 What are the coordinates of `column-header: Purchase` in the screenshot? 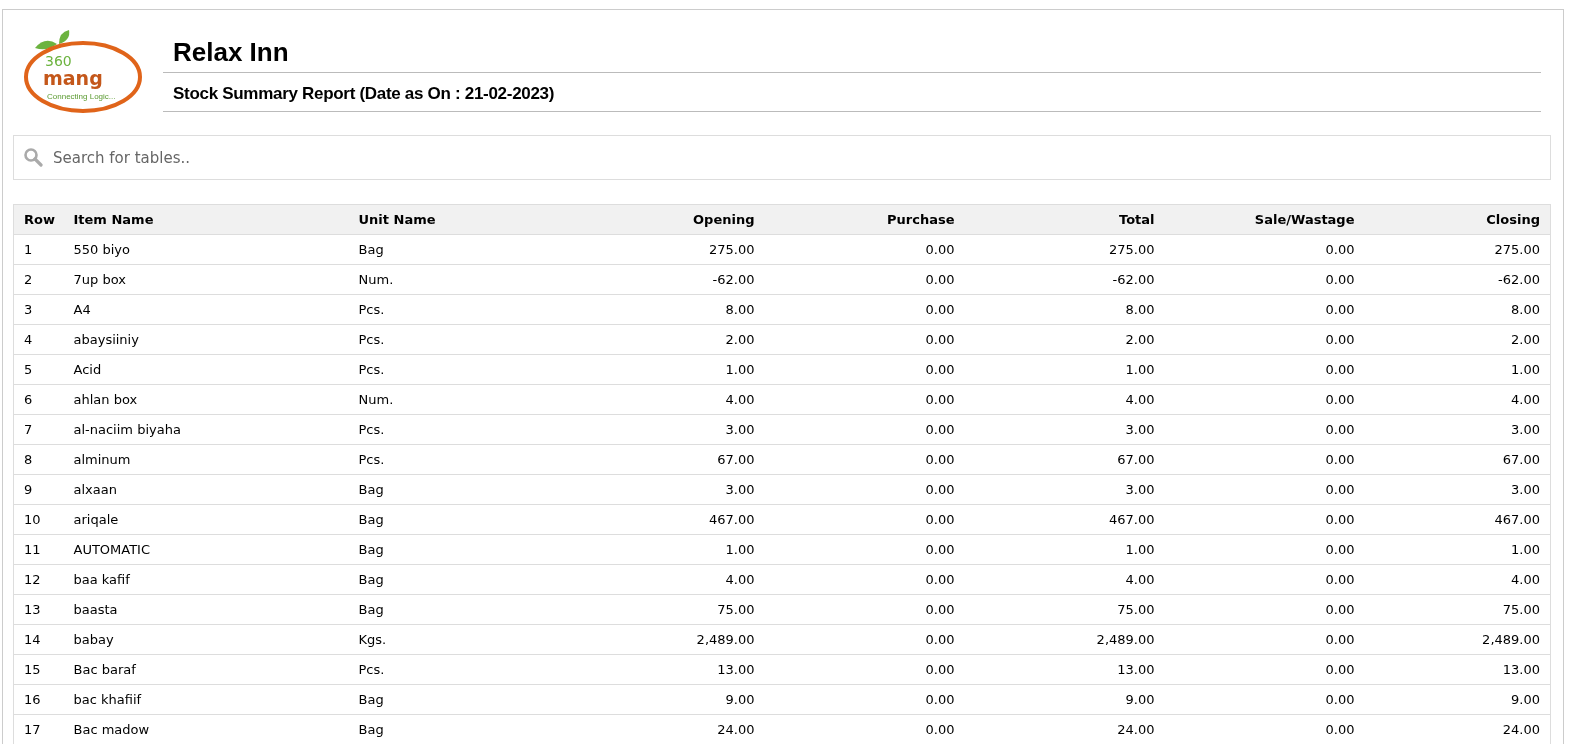 It's located at (864, 219).